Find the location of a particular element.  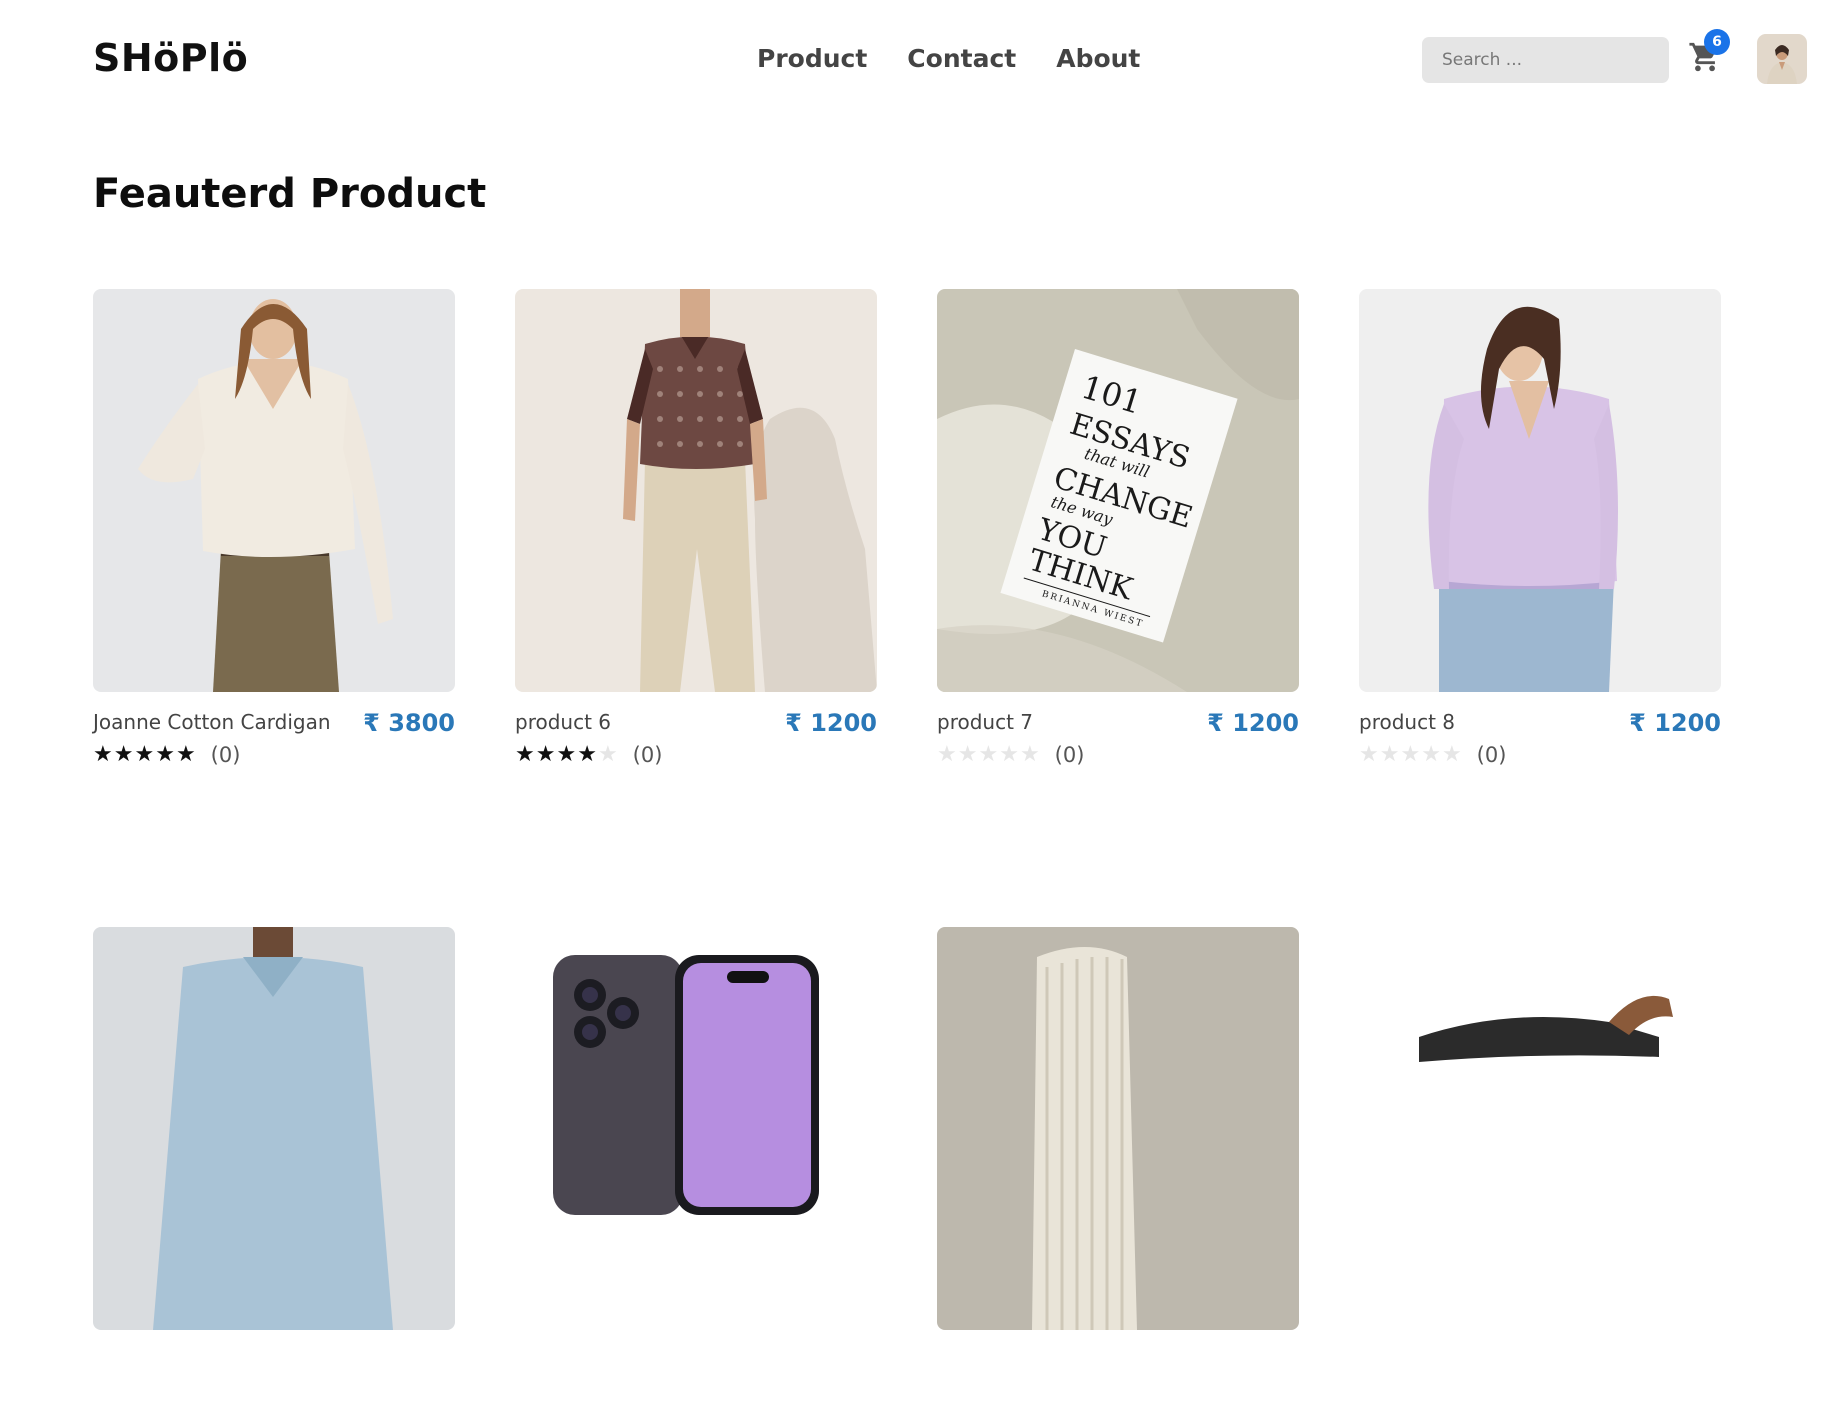

product-info: product 8 ₹ 1200 ★★★★★ (0) is located at coordinates (1540, 744).